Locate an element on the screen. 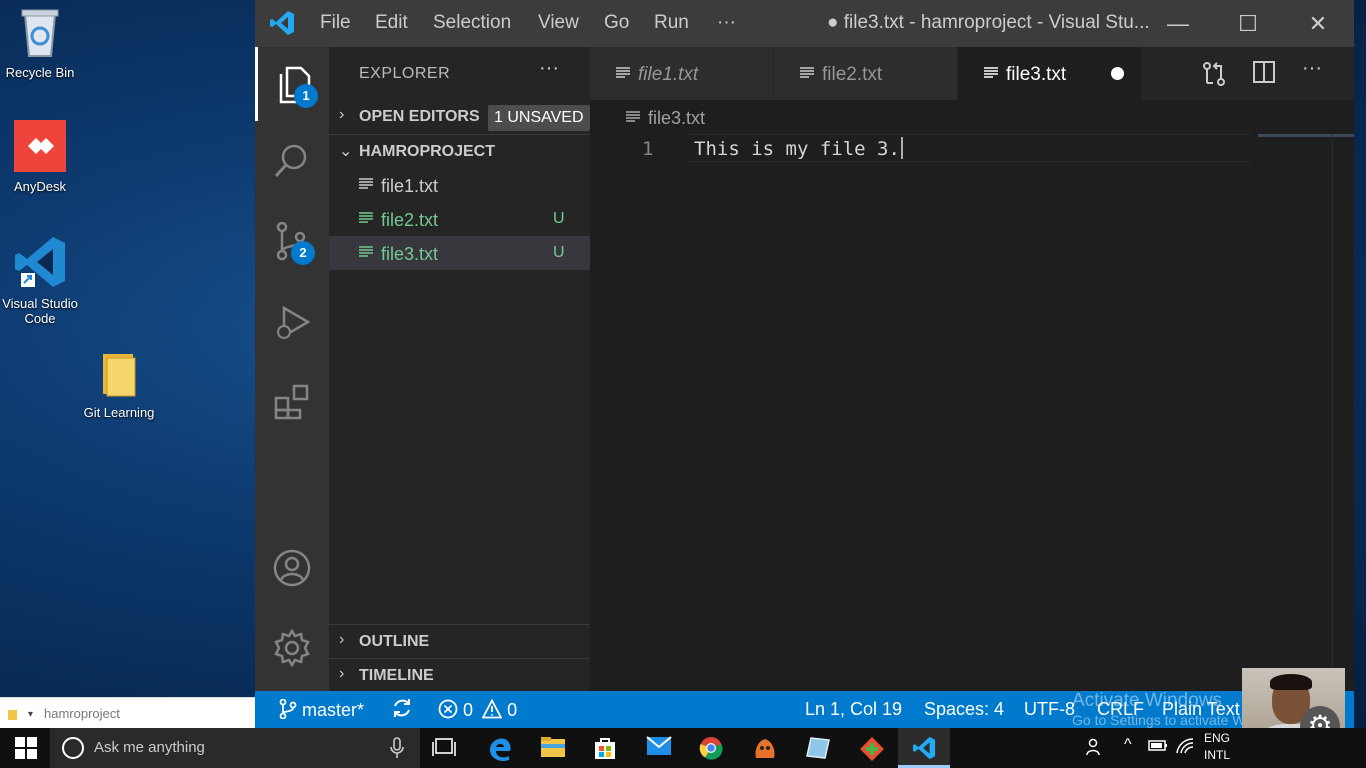 This screenshot has height=768, width=1366. menu-view: View is located at coordinates (558, 23).